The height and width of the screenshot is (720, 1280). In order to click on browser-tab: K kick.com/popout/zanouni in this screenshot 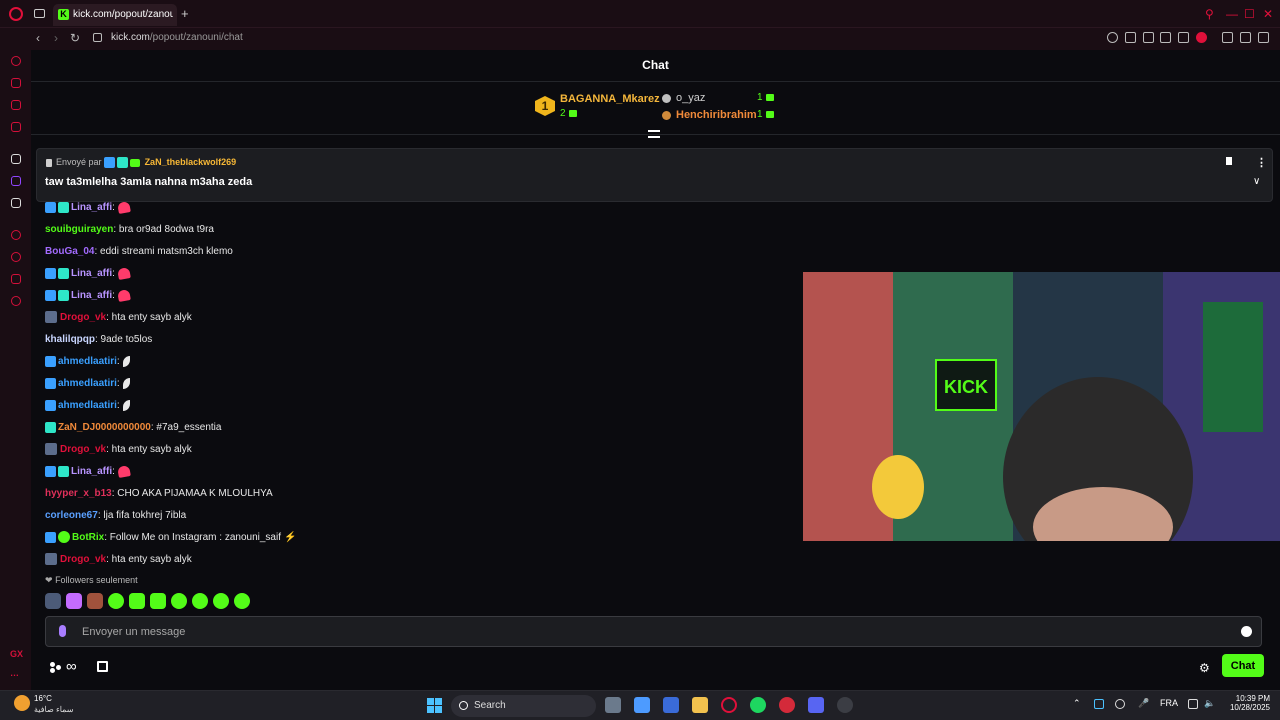, I will do `click(115, 15)`.